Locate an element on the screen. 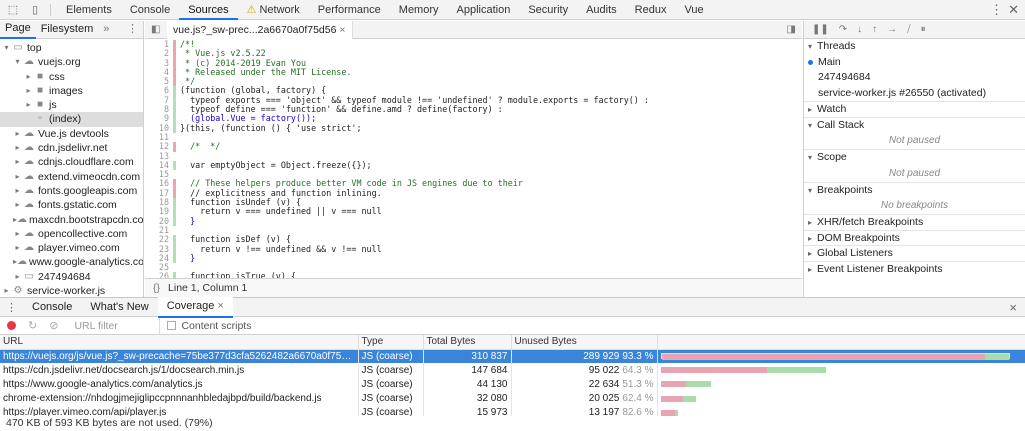  tab-sources: Sources is located at coordinates (208, 10).